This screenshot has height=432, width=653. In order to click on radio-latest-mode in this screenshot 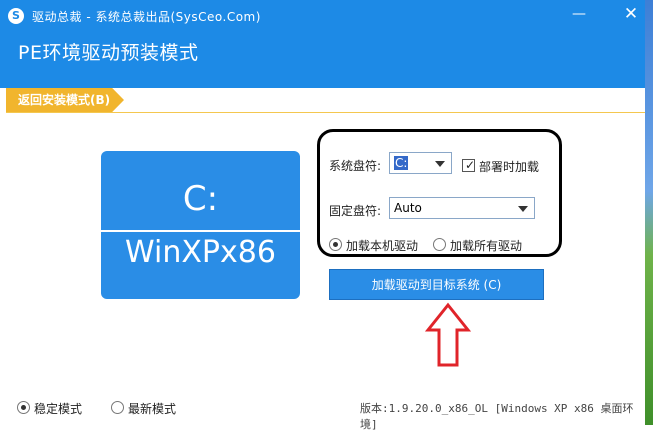, I will do `click(117, 407)`.